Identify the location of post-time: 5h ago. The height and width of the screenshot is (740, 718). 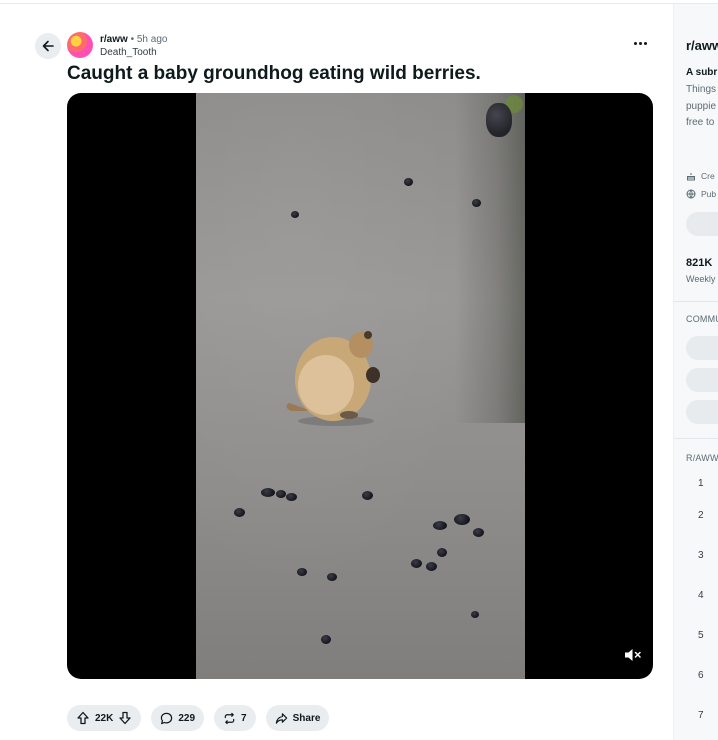
(152, 39).